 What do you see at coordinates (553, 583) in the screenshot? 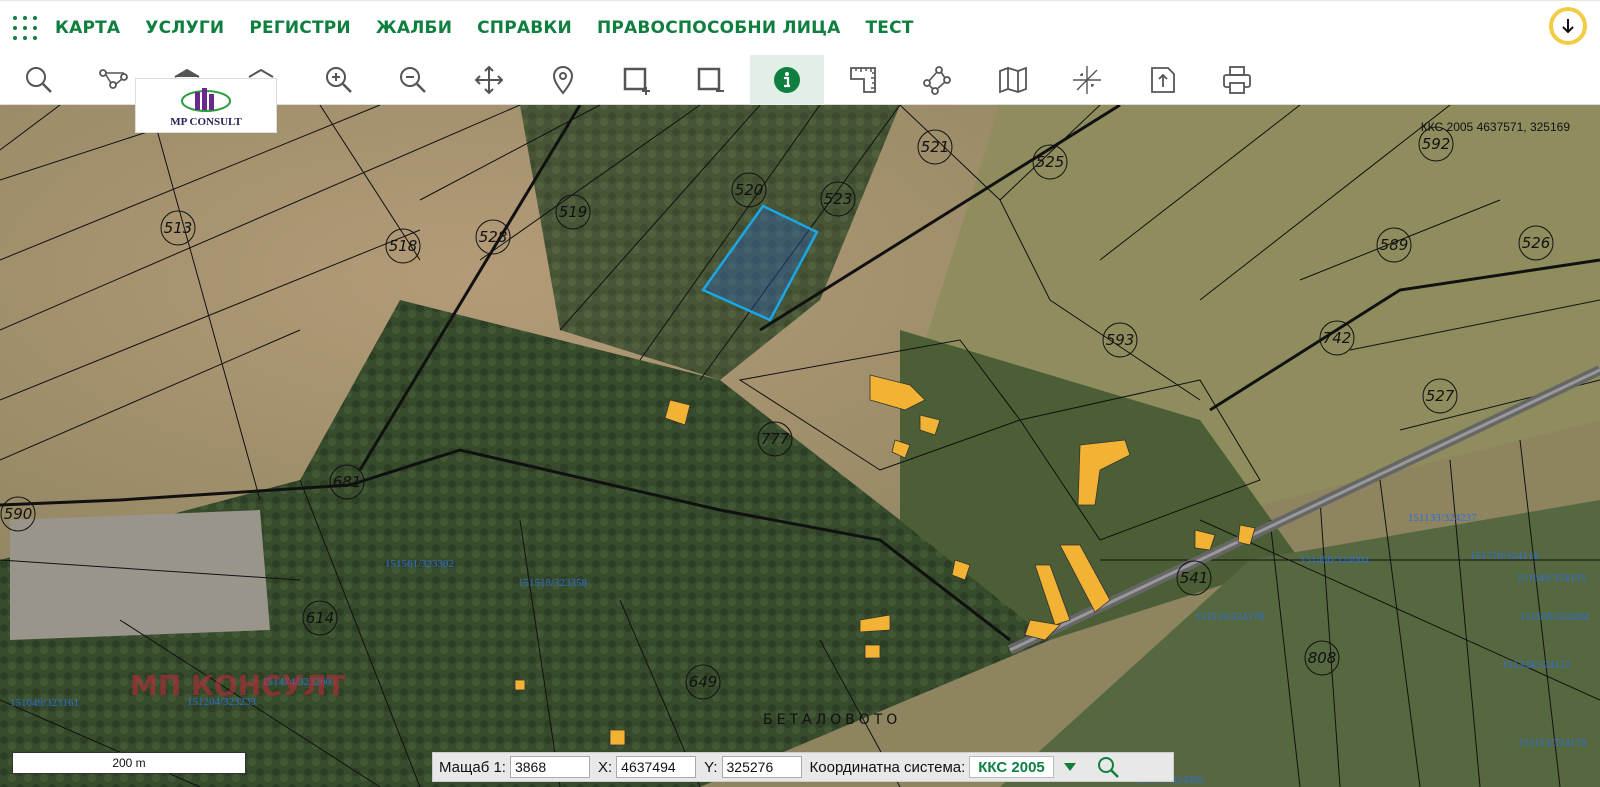
I see `coord-label: 151518/323358` at bounding box center [553, 583].